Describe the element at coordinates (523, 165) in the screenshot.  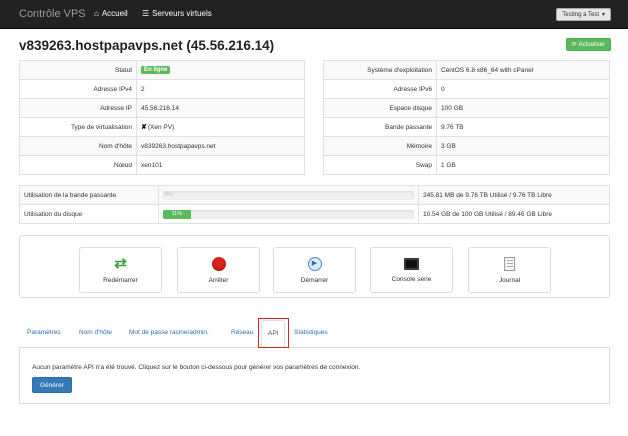
I see `info-value: 1 GB` at that location.